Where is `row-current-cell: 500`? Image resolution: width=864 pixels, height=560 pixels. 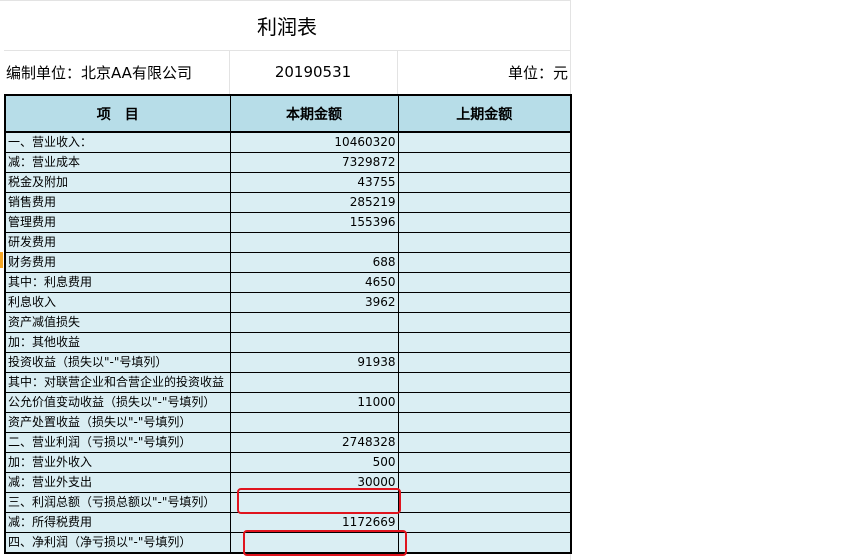
row-current-cell: 500 is located at coordinates (314, 462).